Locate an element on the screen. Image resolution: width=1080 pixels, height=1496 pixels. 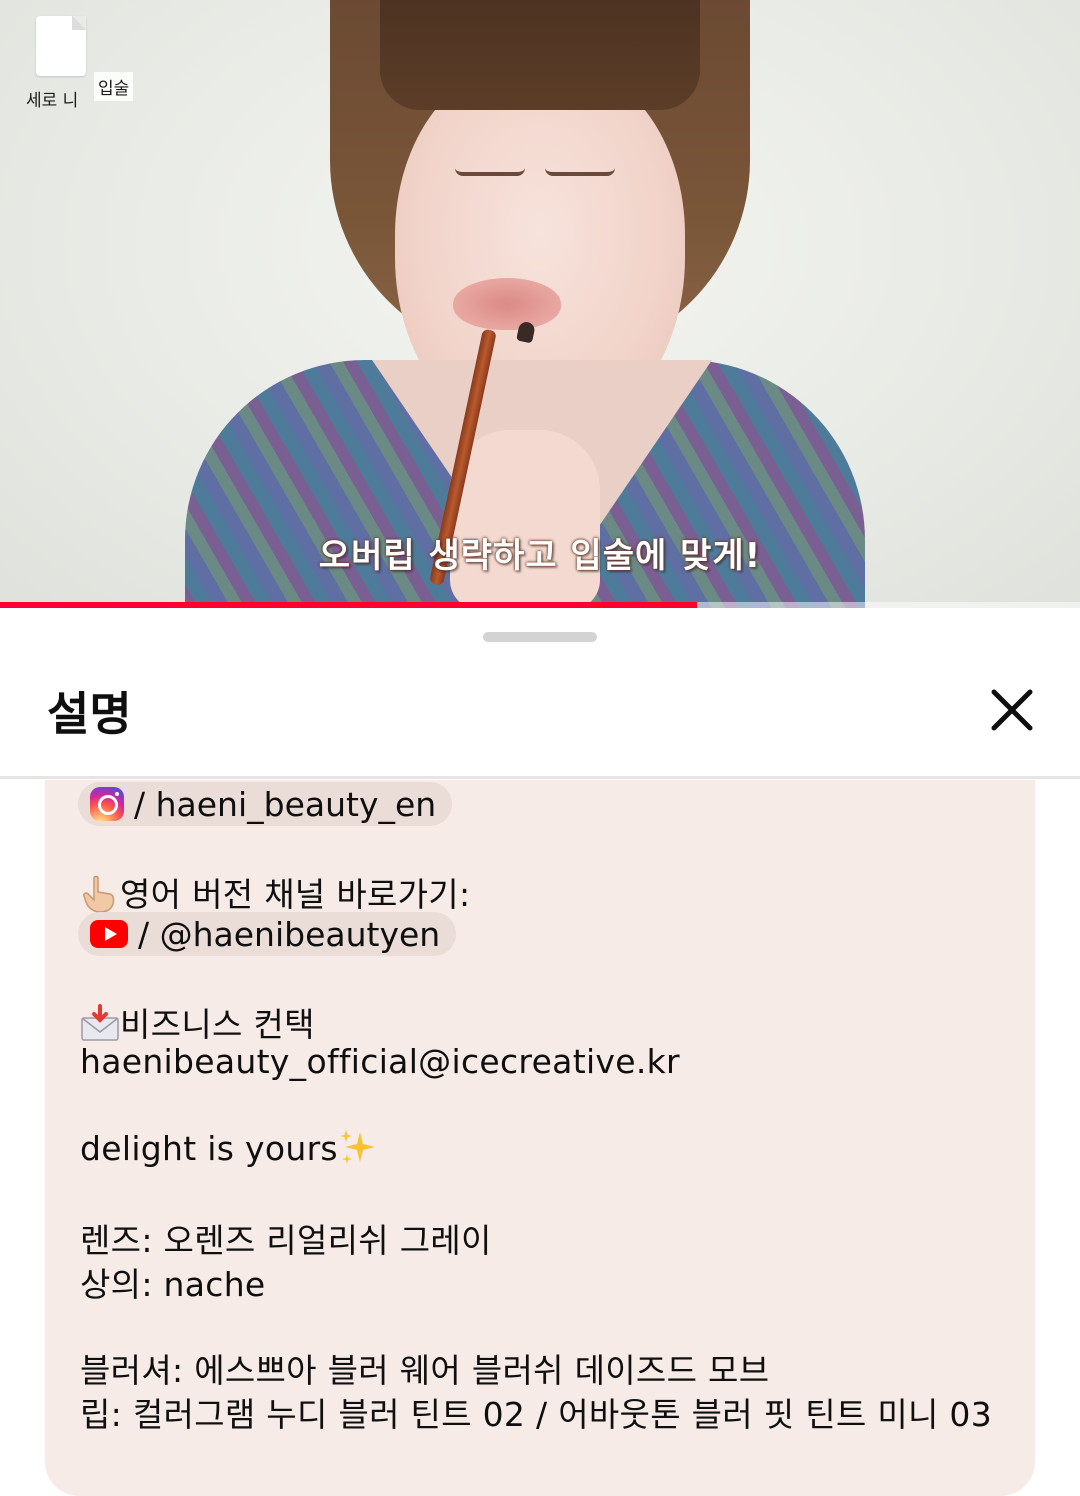
youtube-link: / @haenibeautyen is located at coordinates (267, 934).